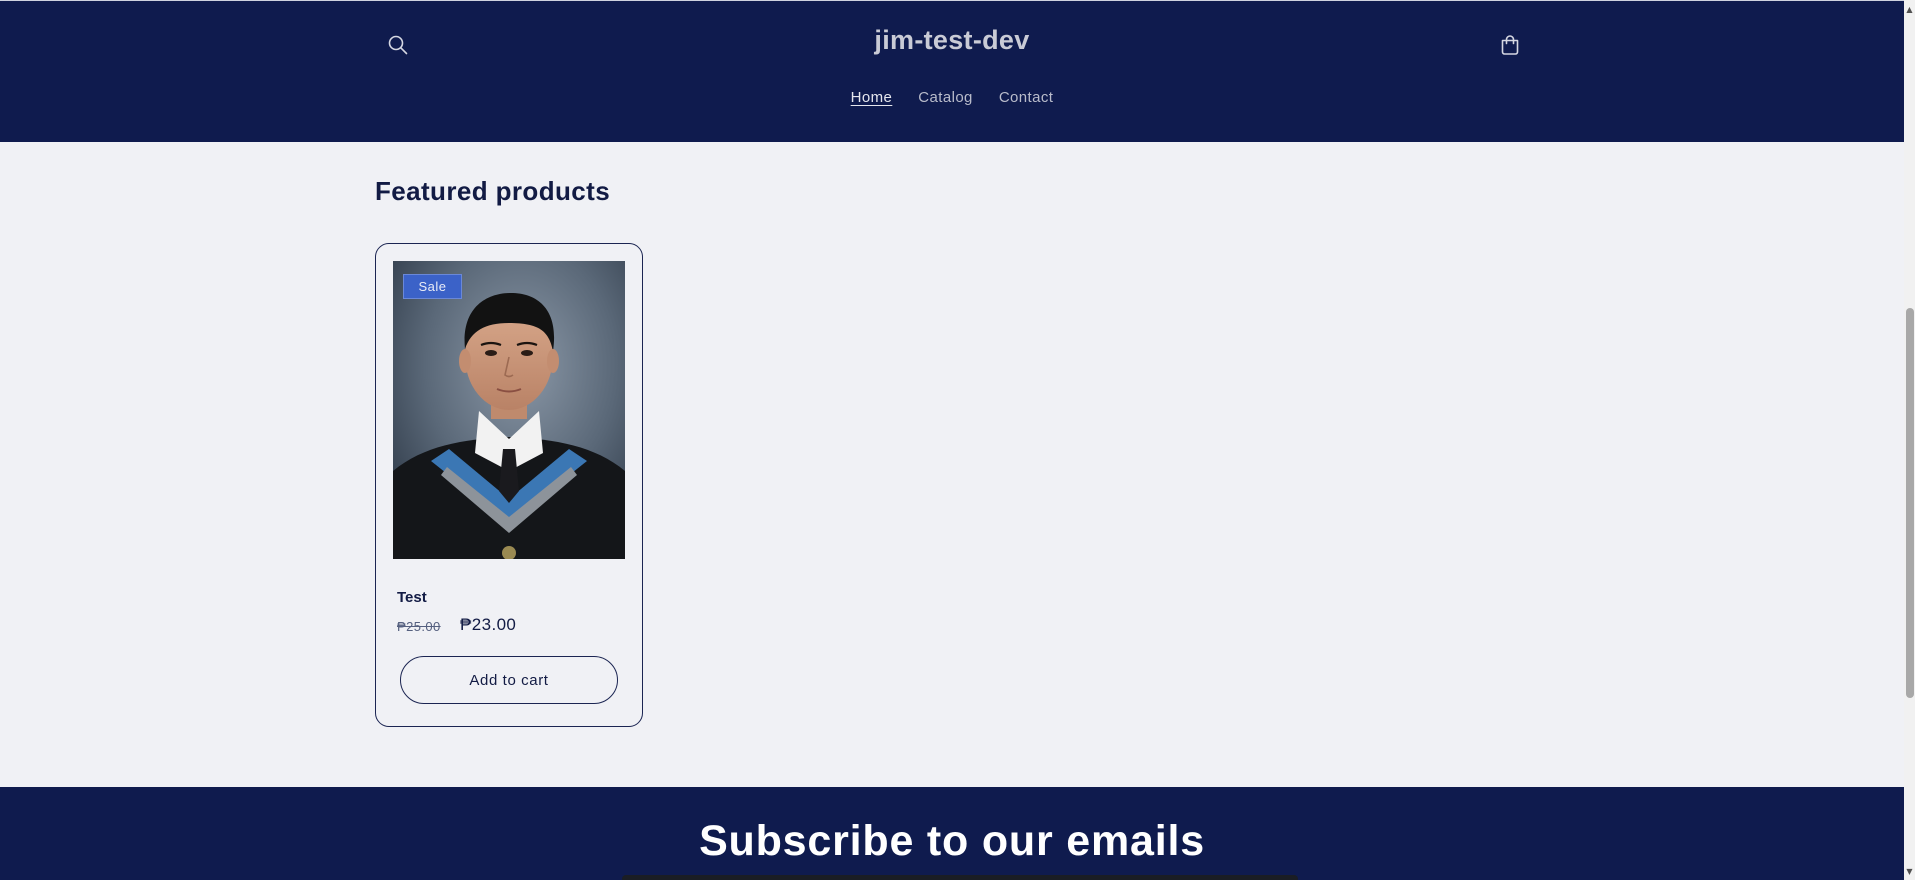 The height and width of the screenshot is (880, 1915). Describe the element at coordinates (1026, 97) in the screenshot. I see `nav-item-contact: Contact` at that location.